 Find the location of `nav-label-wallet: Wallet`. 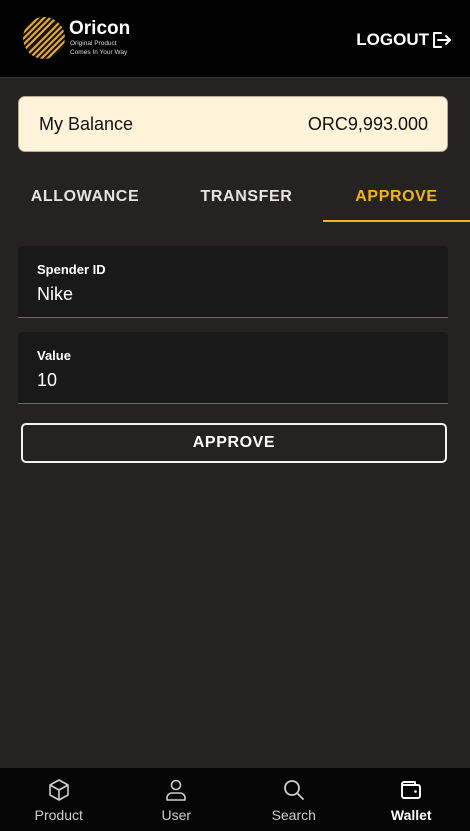

nav-label-wallet: Wallet is located at coordinates (411, 815).